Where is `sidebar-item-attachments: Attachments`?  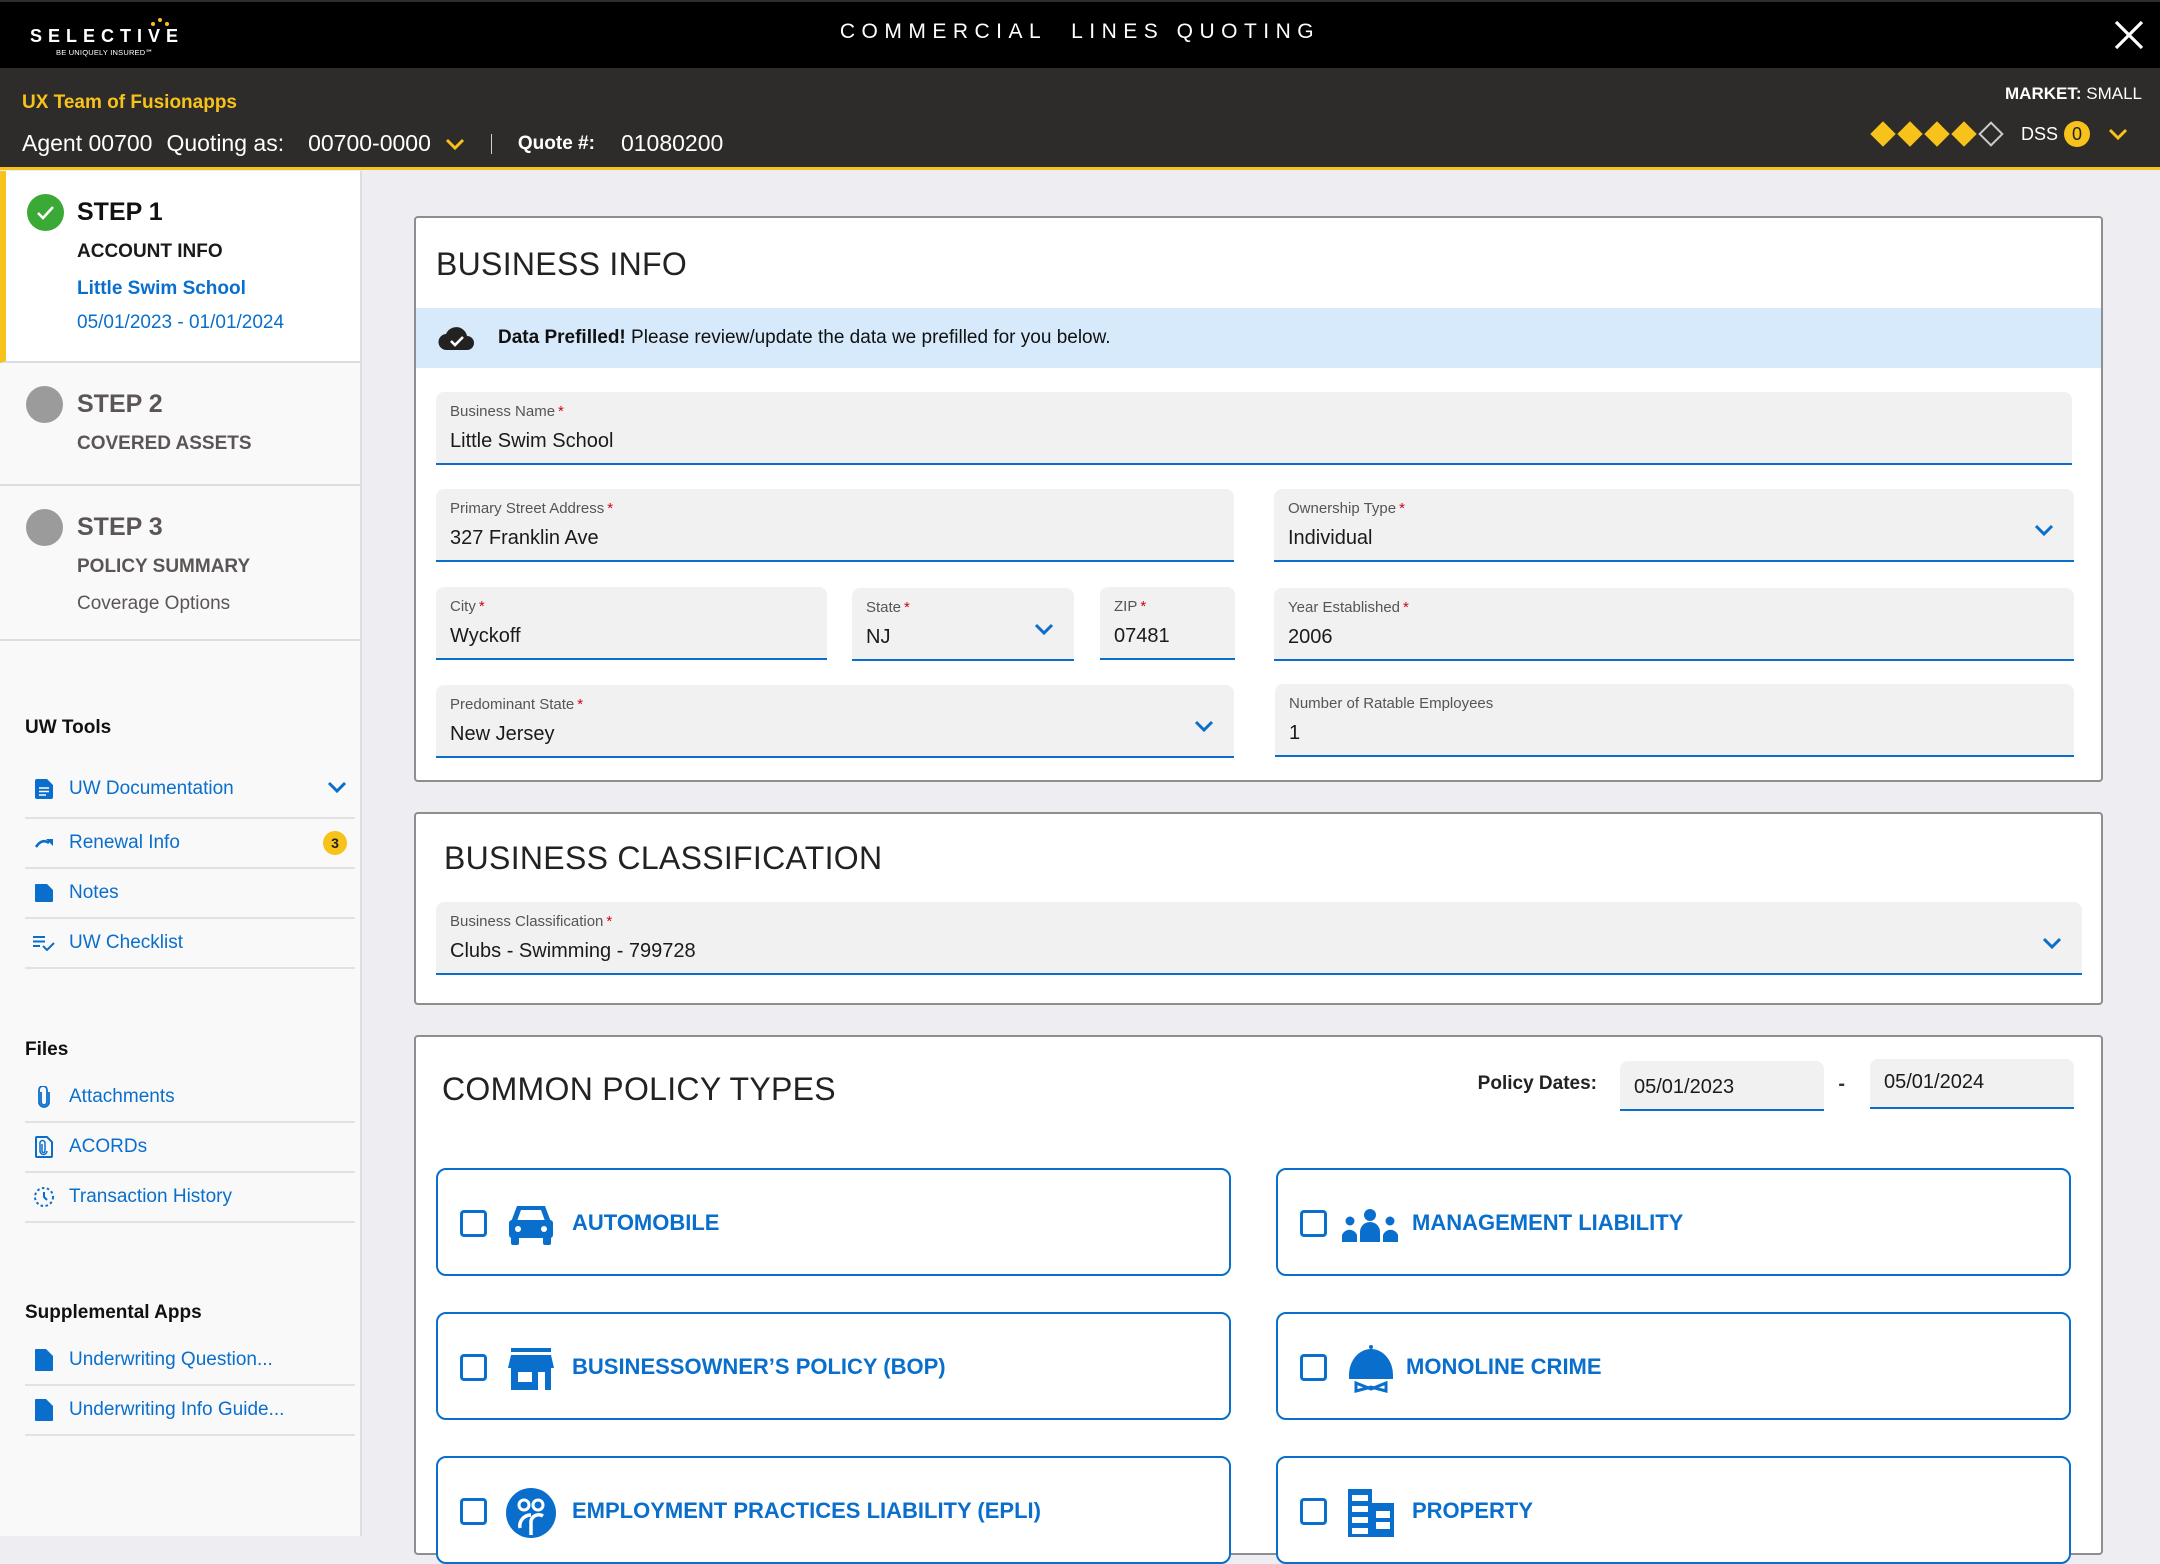
sidebar-item-attachments: Attachments is located at coordinates (190, 1098).